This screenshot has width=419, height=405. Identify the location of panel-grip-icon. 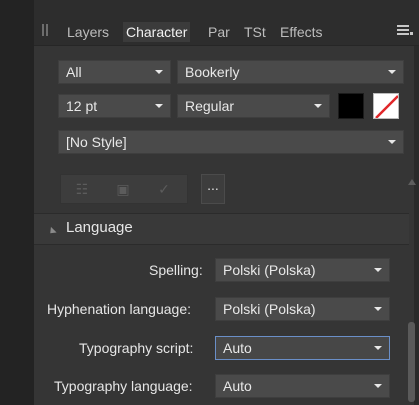
(46, 30).